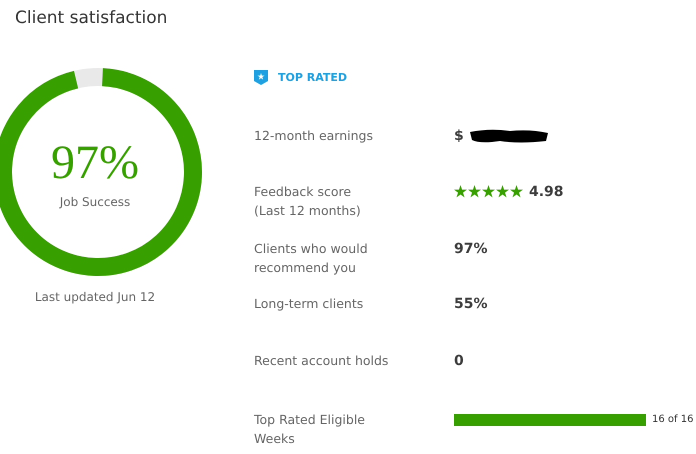 The image size is (696, 454). I want to click on metric-value: 0, so click(459, 360).